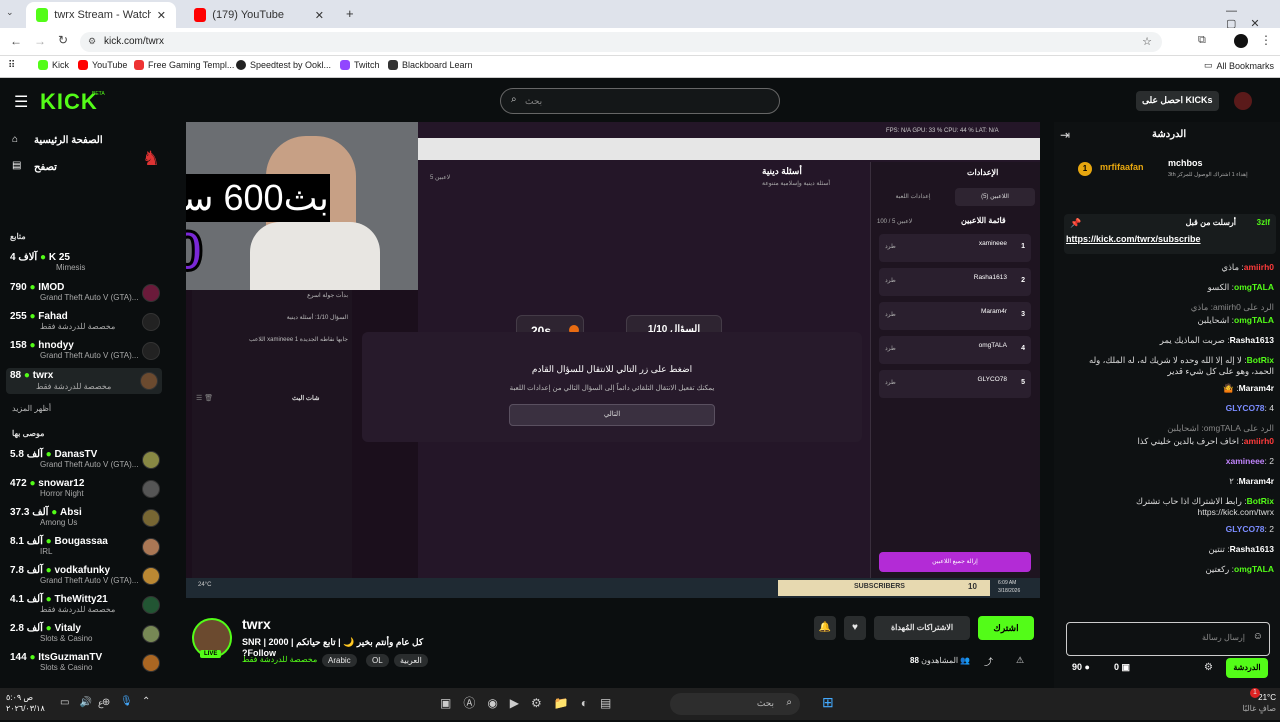  I want to click on taskbar-search: بحث ⌕, so click(735, 704).